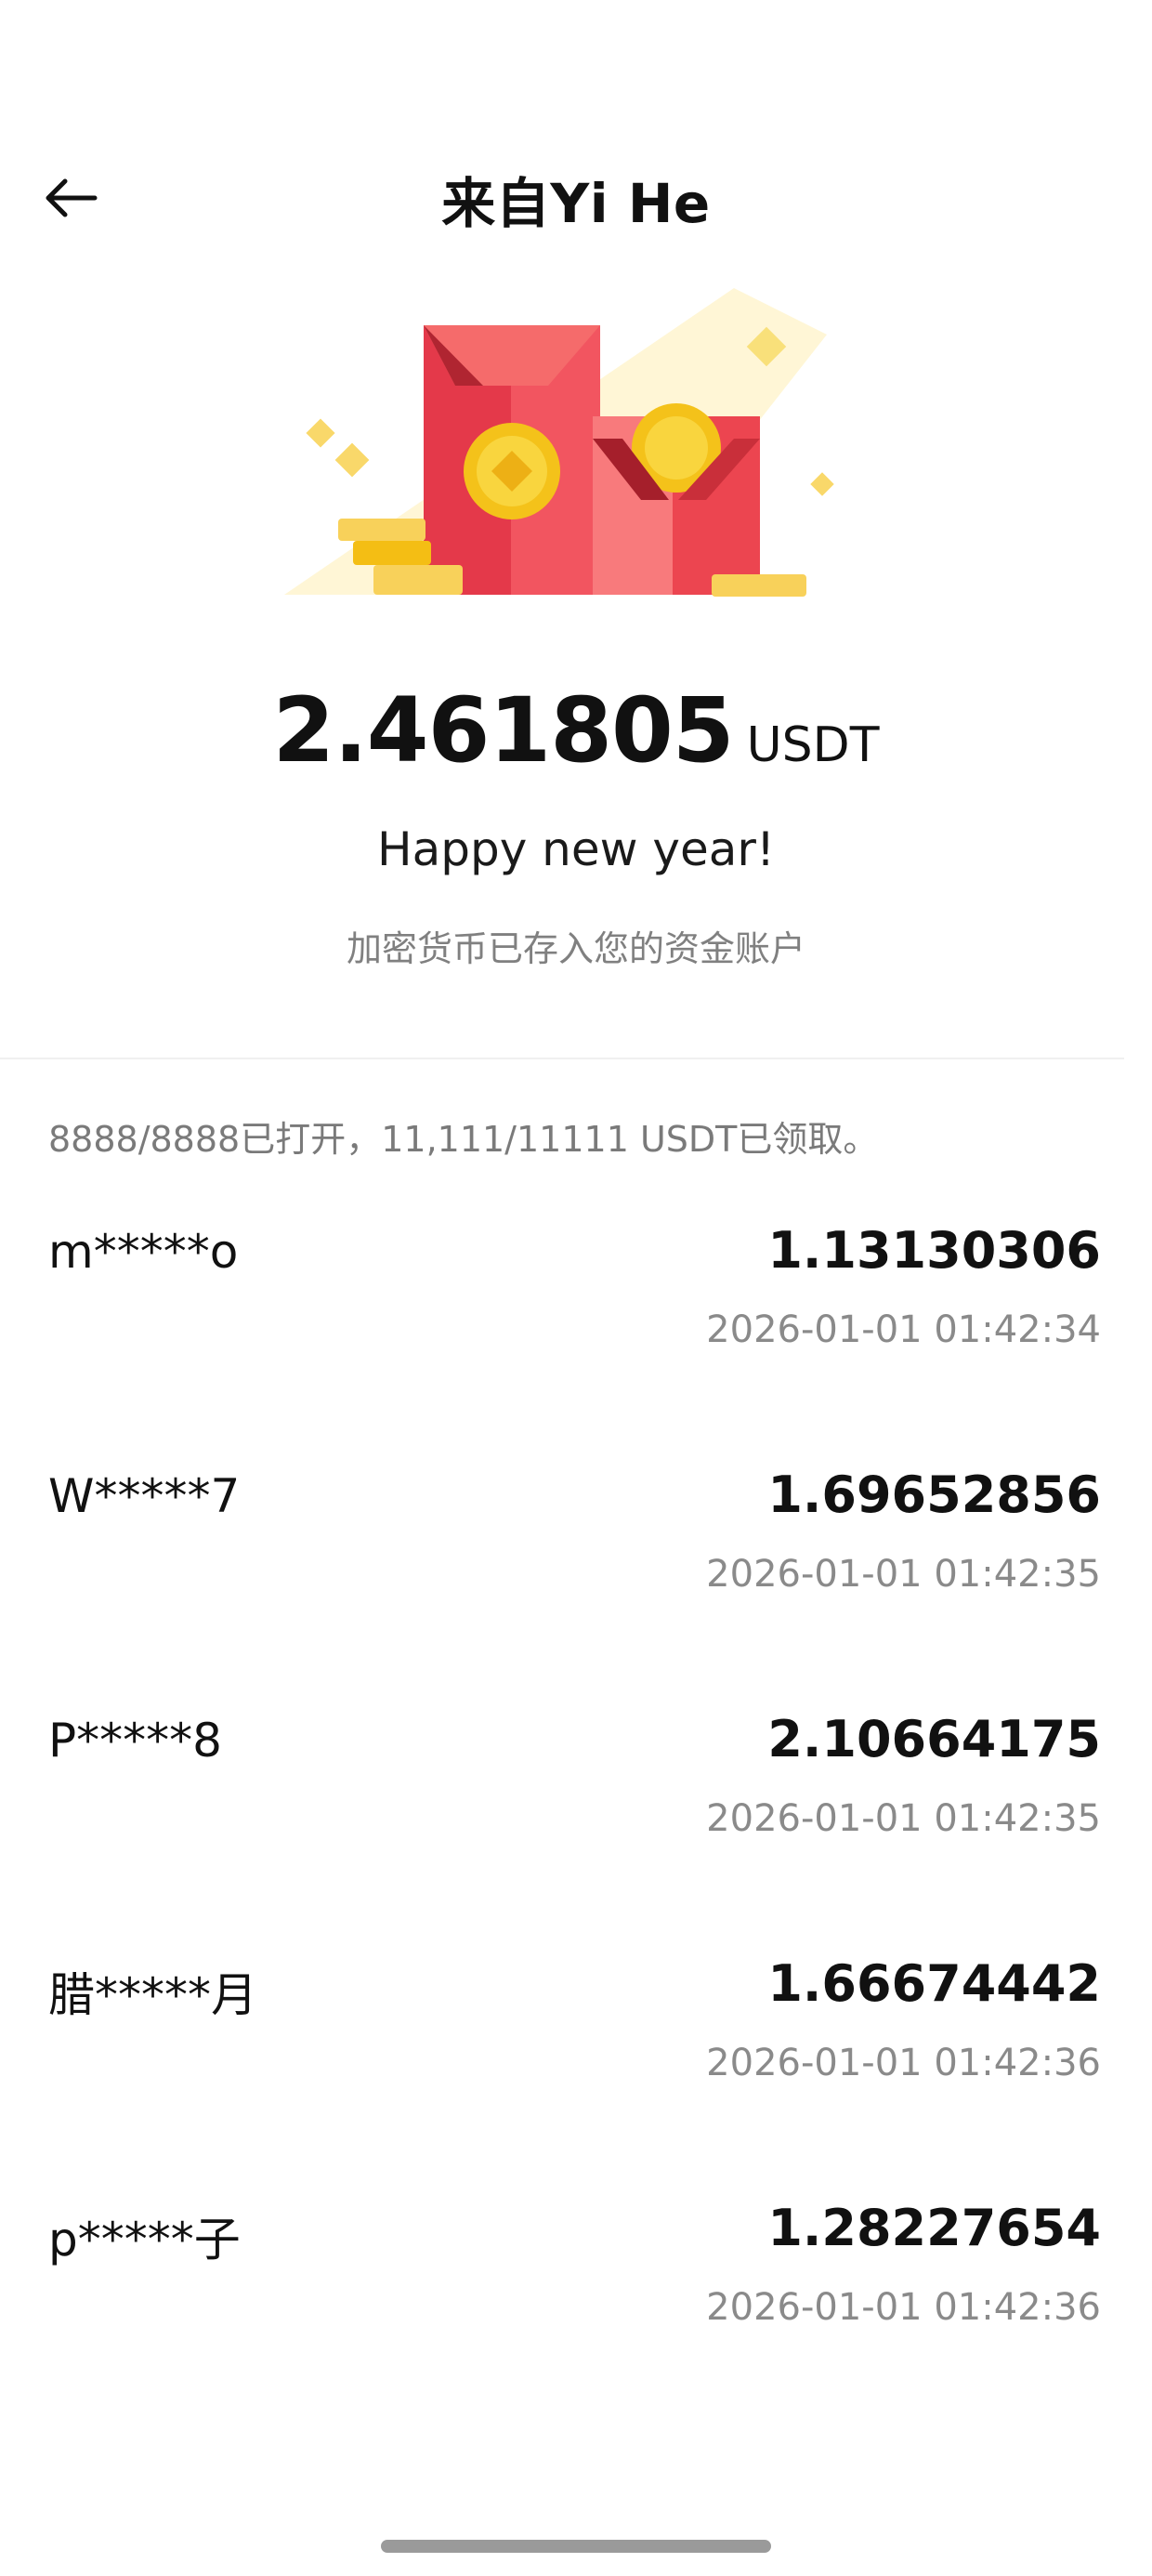  I want to click on claim-amount: 1.69652856, so click(934, 1494).